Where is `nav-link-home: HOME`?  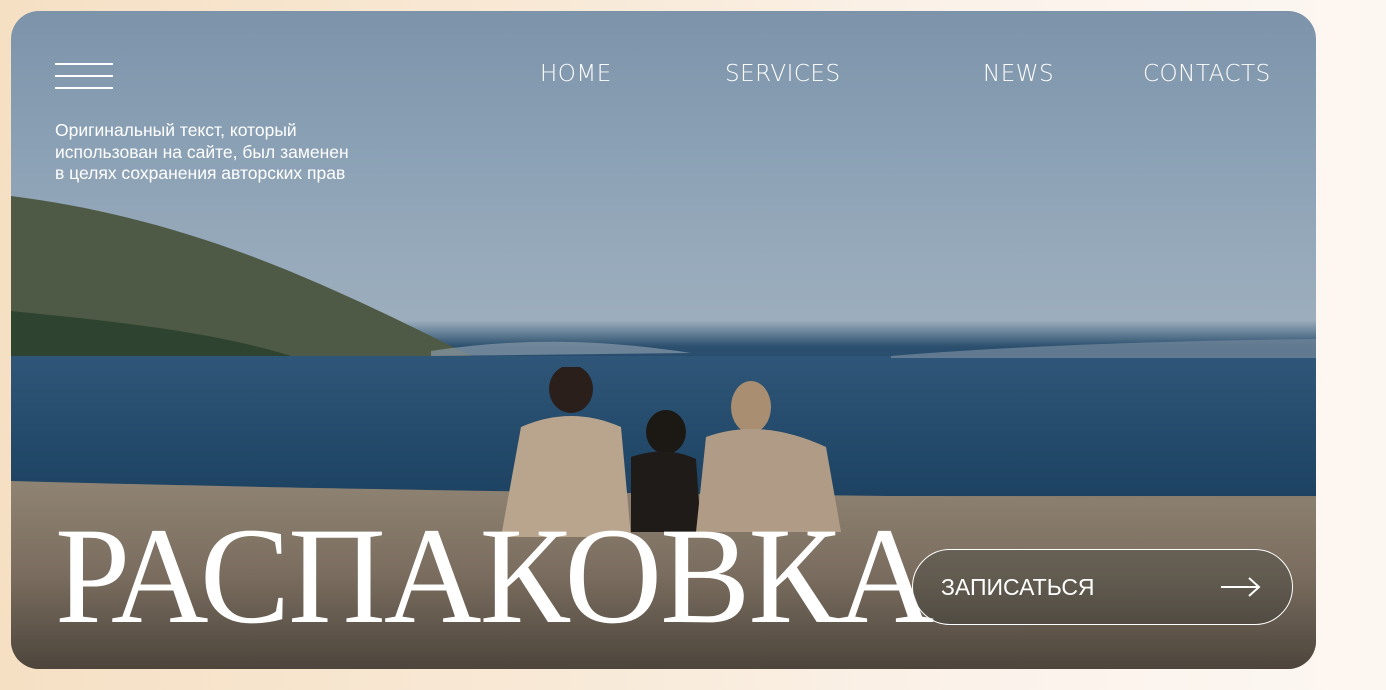 nav-link-home: HOME is located at coordinates (576, 74).